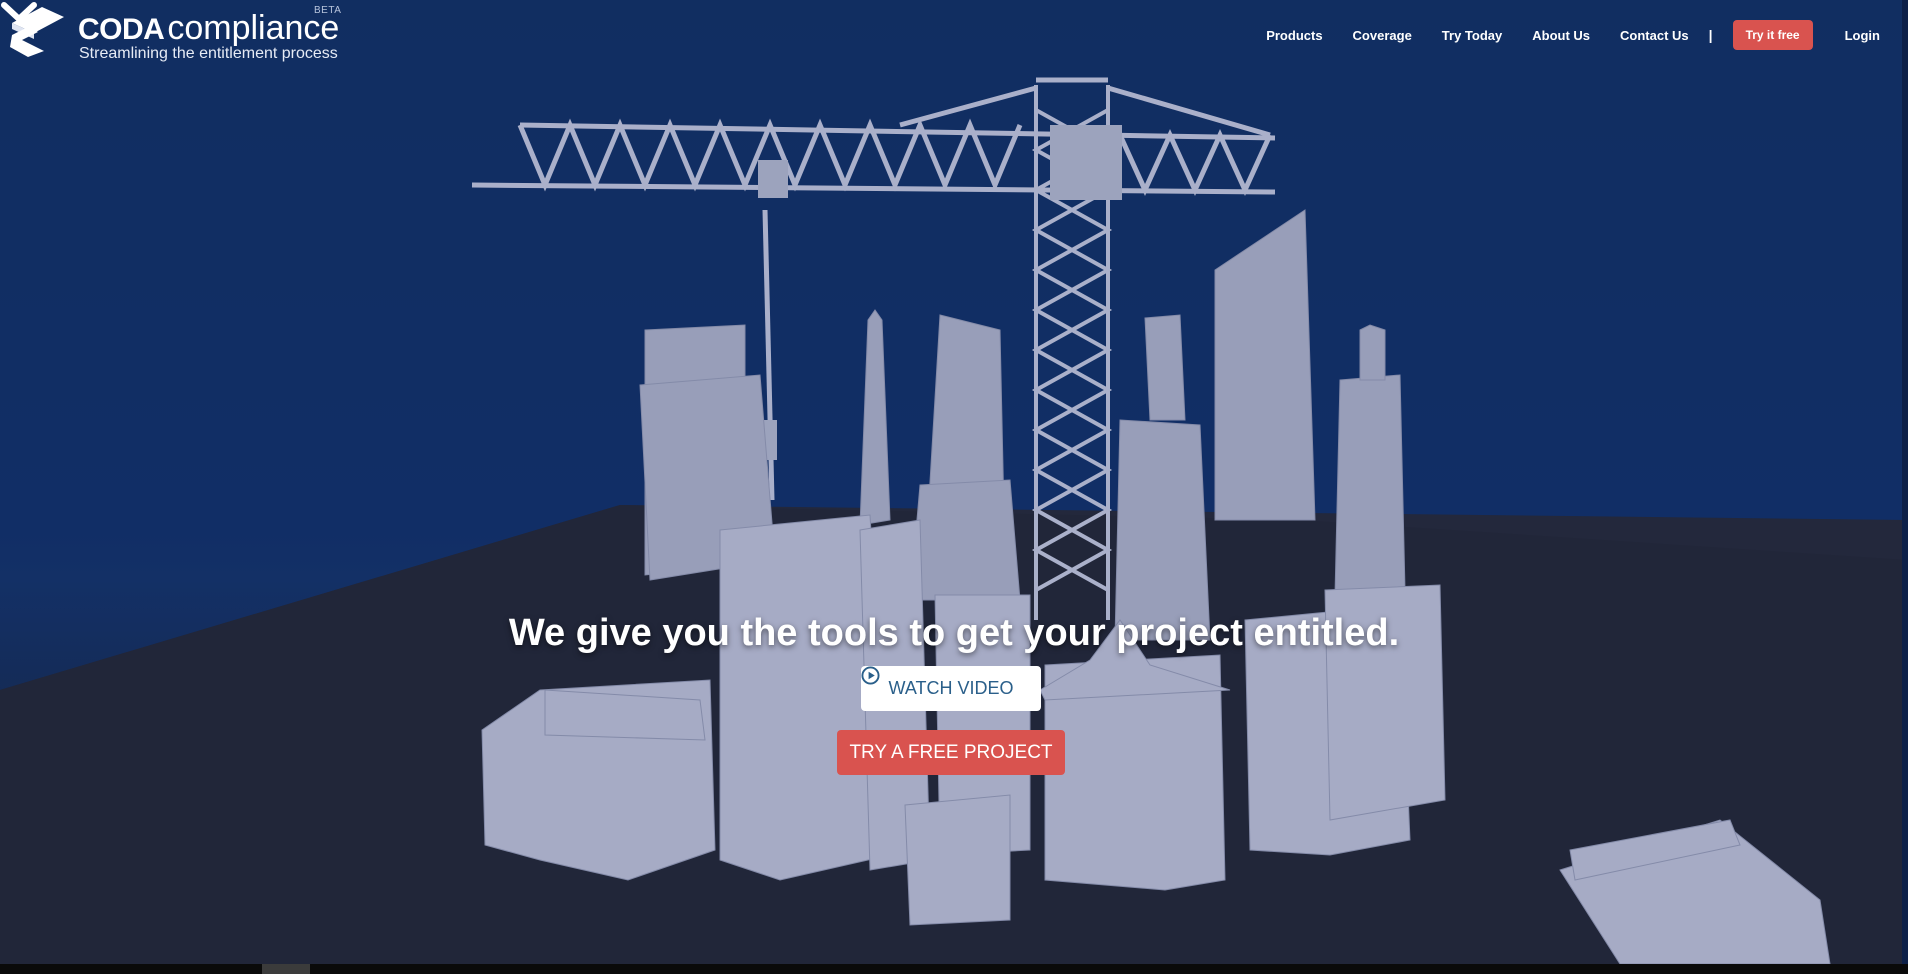 This screenshot has height=974, width=1908. I want to click on try-free-project-button: TRY A FREE PROJECT, so click(951, 752).